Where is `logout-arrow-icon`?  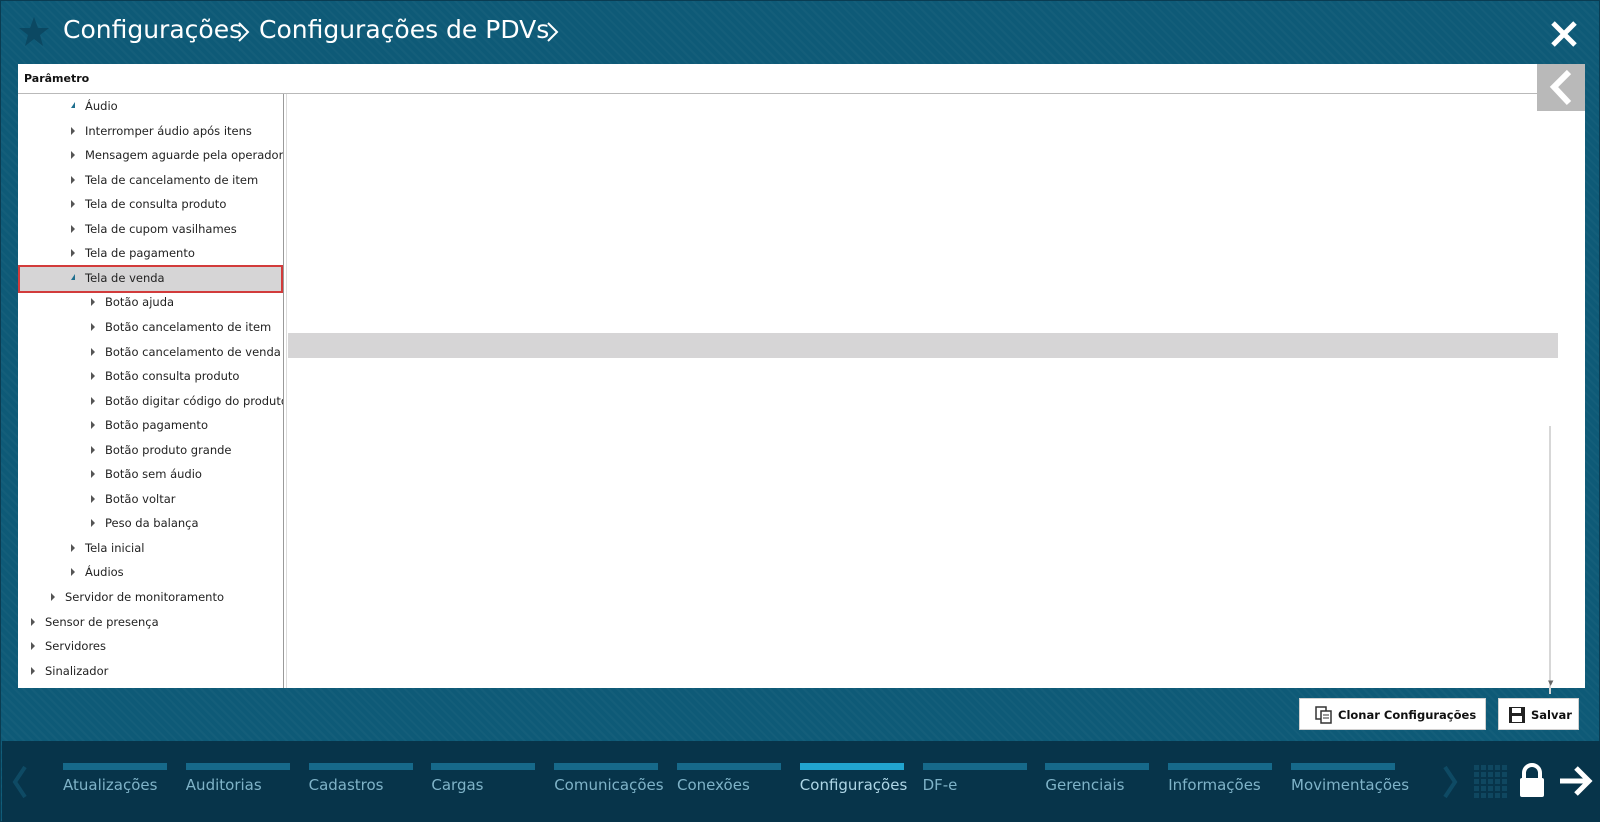
logout-arrow-icon is located at coordinates (1576, 781).